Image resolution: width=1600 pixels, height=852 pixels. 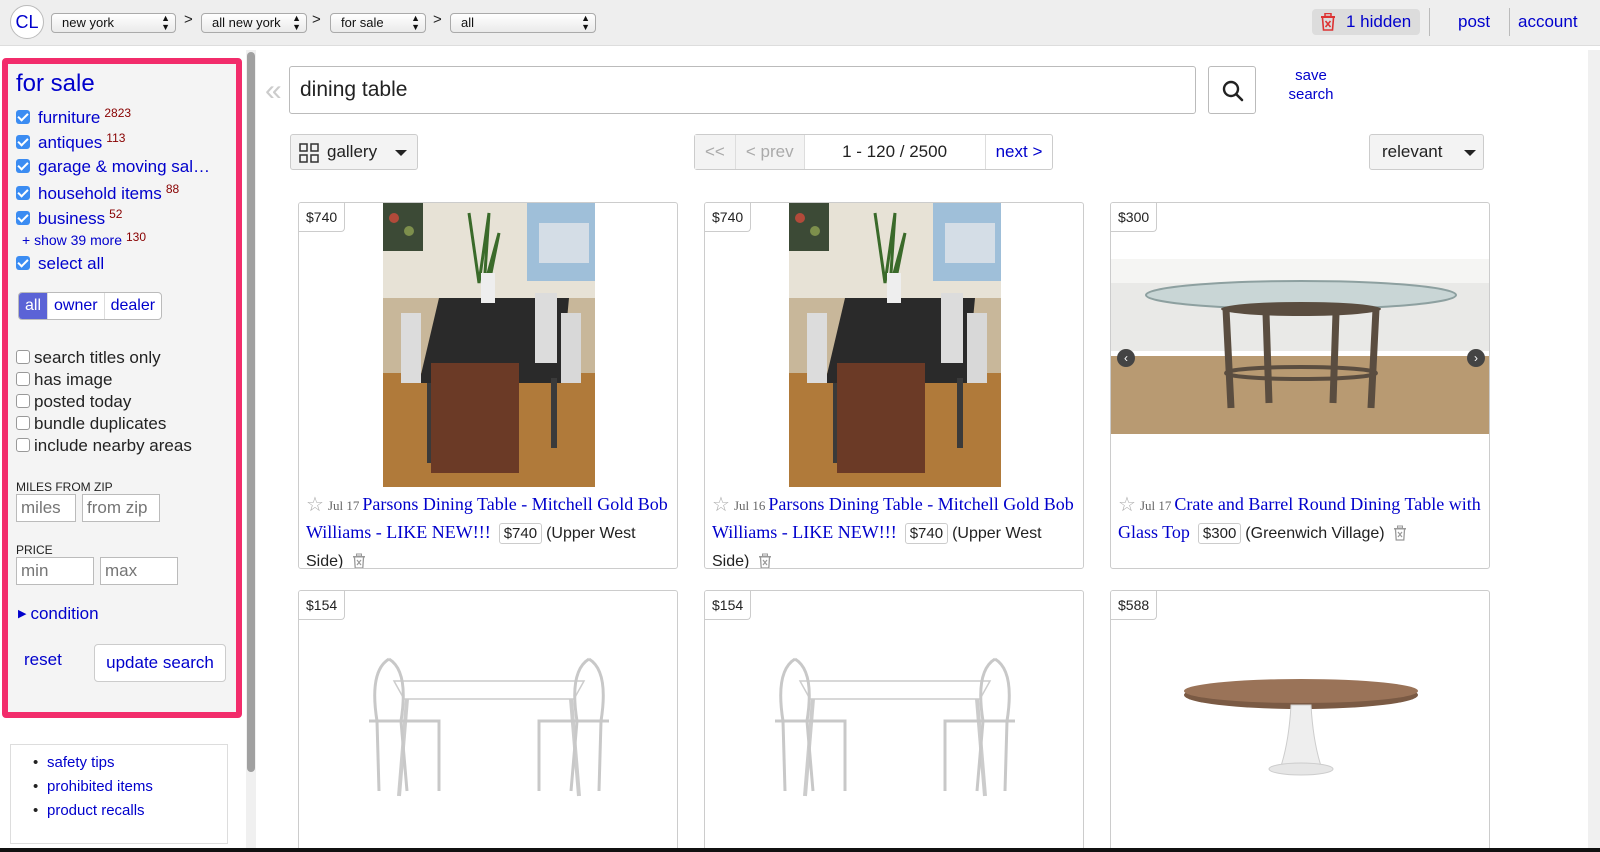 I want to click on option-include-nearby-areas: include nearby areas, so click(x=104, y=446).